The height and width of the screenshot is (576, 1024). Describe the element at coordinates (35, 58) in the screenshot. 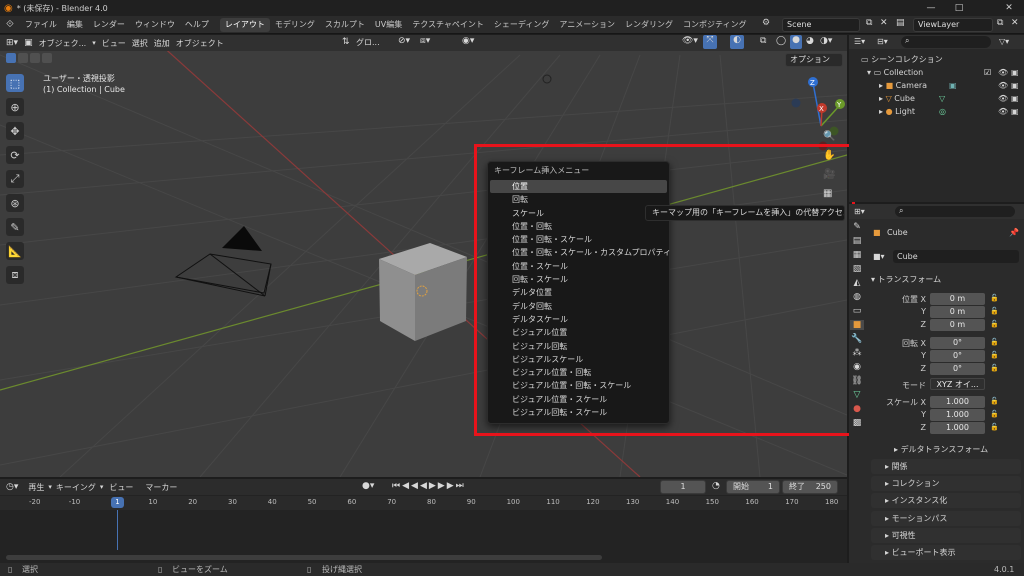

I see `select-subtract-icon` at that location.